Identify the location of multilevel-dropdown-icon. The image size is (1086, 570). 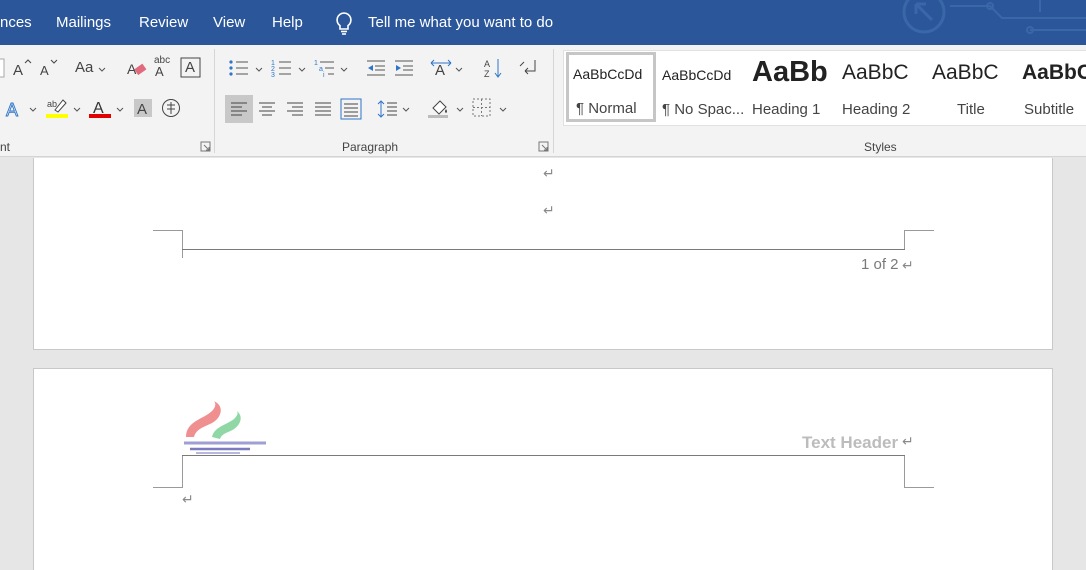
(344, 70).